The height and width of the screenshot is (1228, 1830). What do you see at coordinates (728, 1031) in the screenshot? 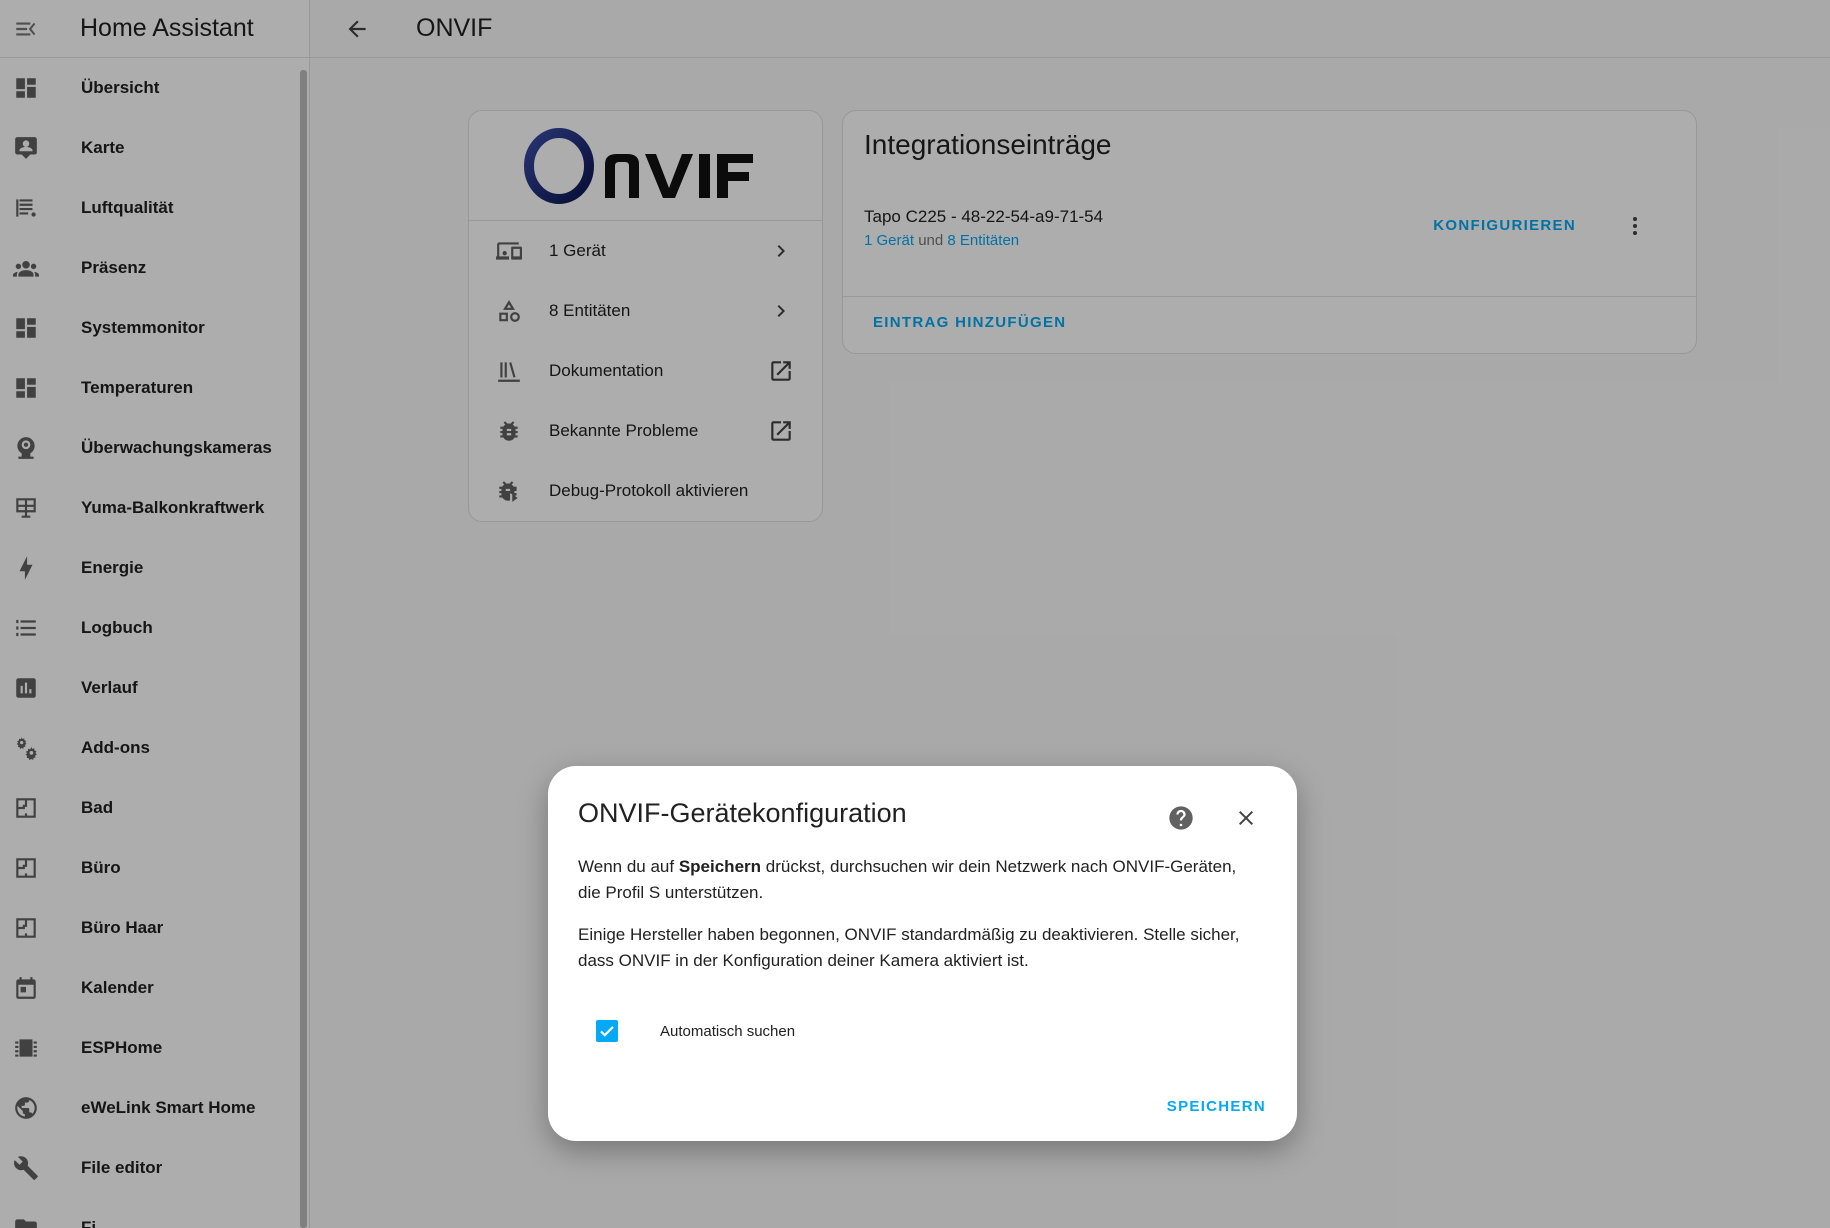
I see `checkbox-label: Automatisch suchen` at bounding box center [728, 1031].